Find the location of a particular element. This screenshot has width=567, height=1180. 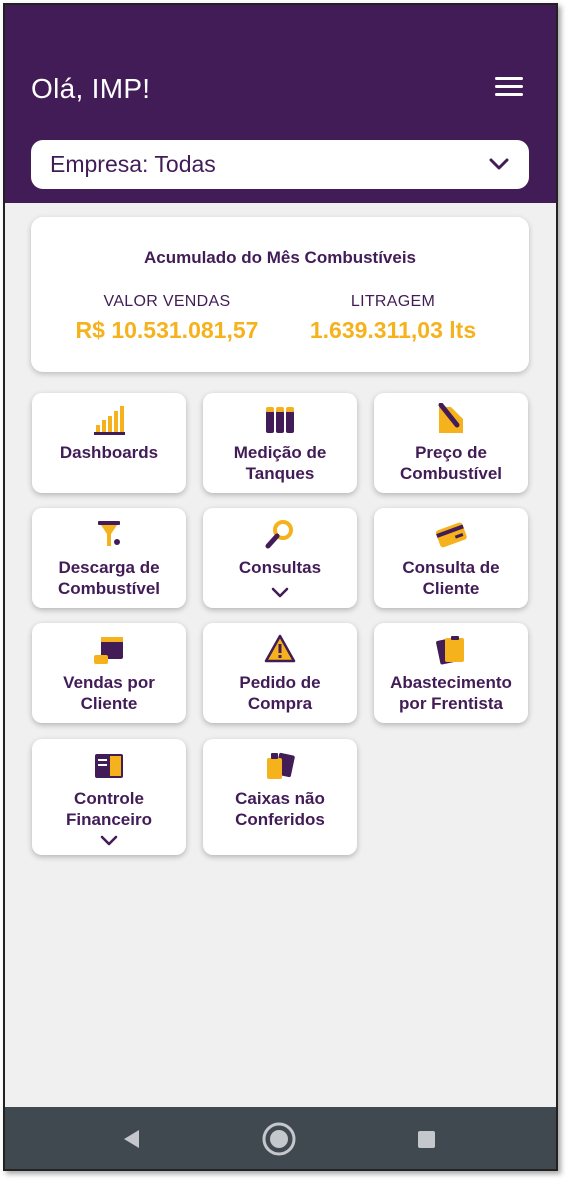

magnifier-icon is located at coordinates (279, 534).